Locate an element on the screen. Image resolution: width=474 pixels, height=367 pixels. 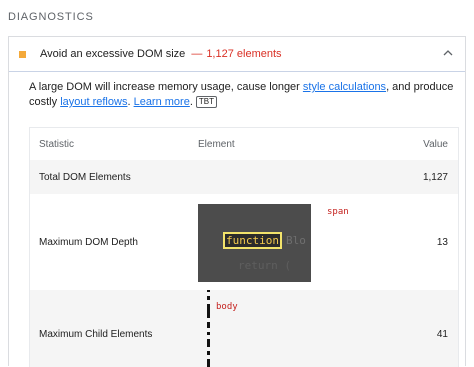
chevron-up-icon is located at coordinates (448, 53).